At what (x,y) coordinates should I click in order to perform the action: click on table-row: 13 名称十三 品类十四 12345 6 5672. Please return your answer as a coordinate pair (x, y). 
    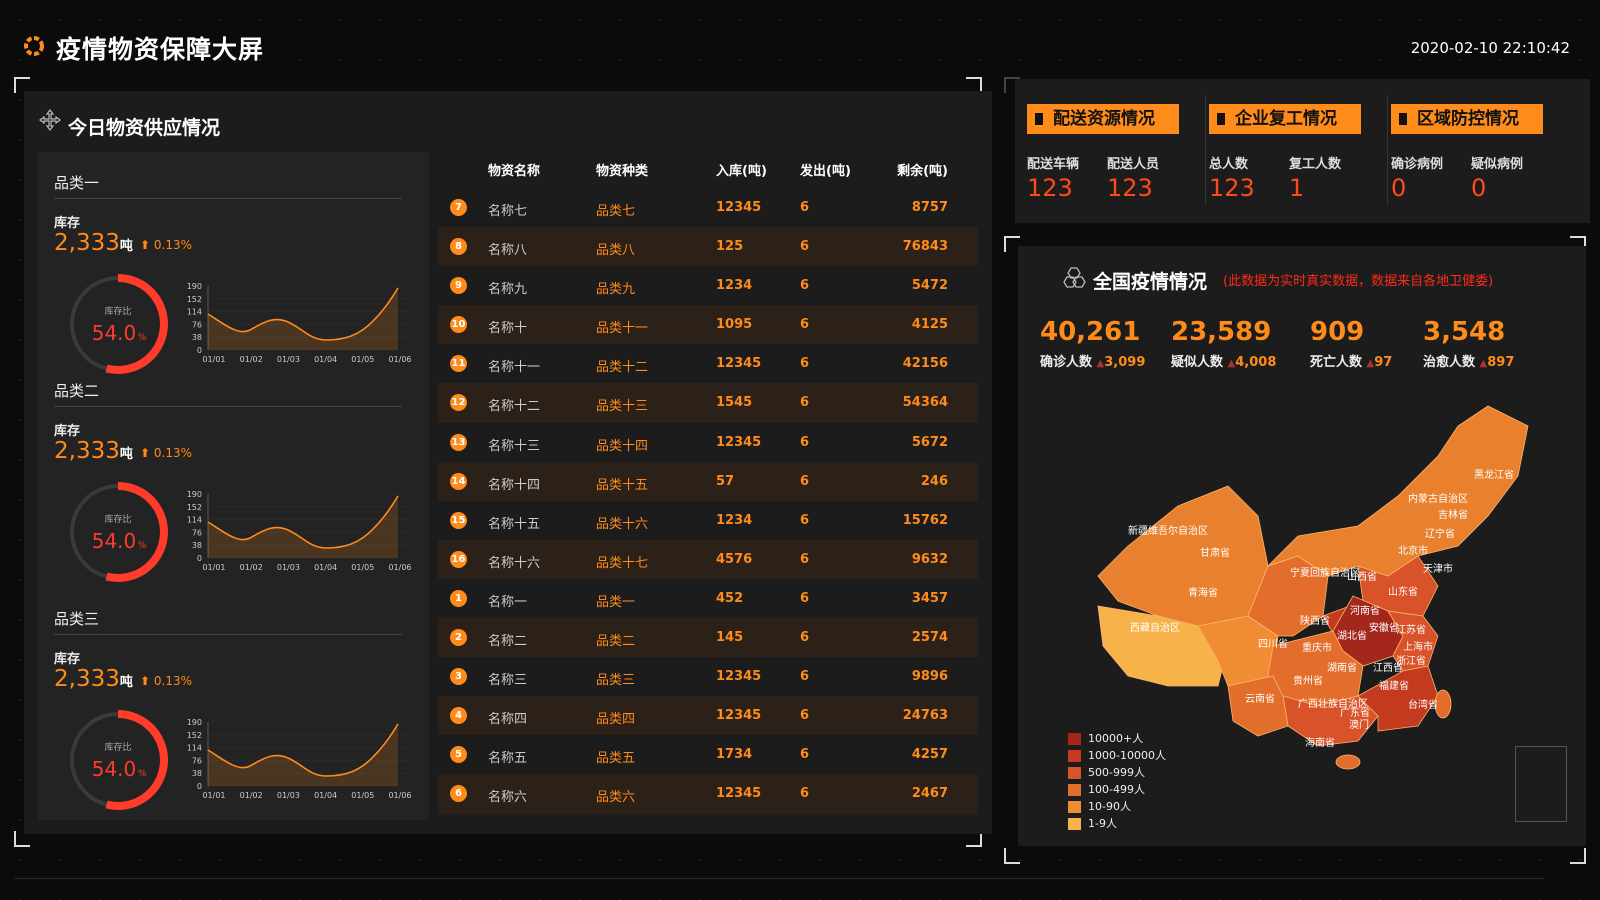
    Looking at the image, I should click on (708, 442).